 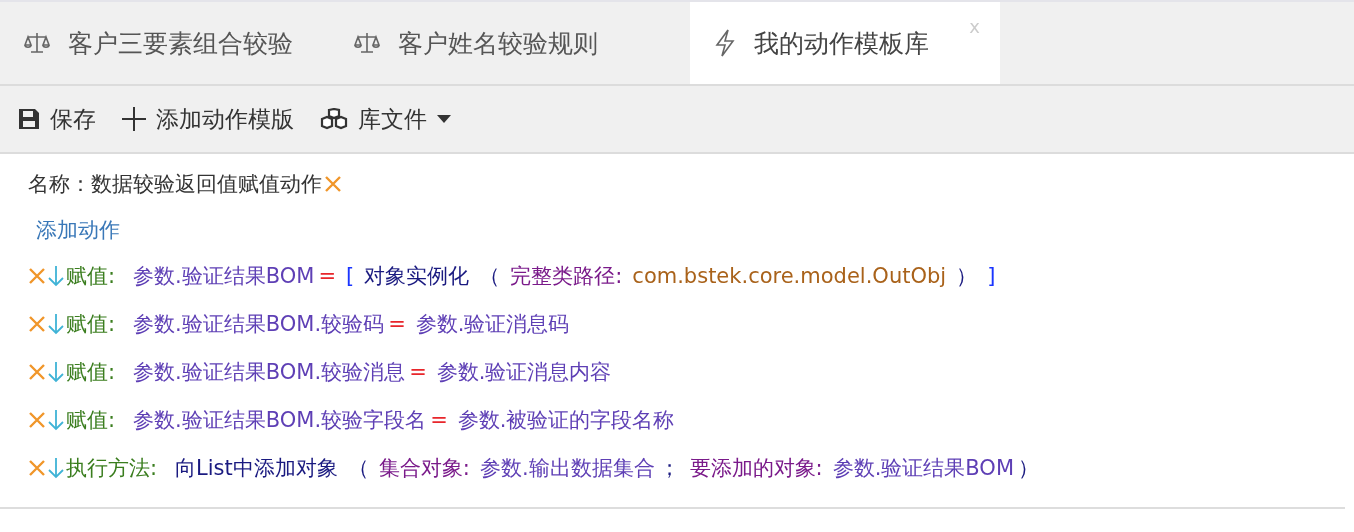 What do you see at coordinates (424, 468) in the screenshot?
I see `parameter-name: 集合对象:` at bounding box center [424, 468].